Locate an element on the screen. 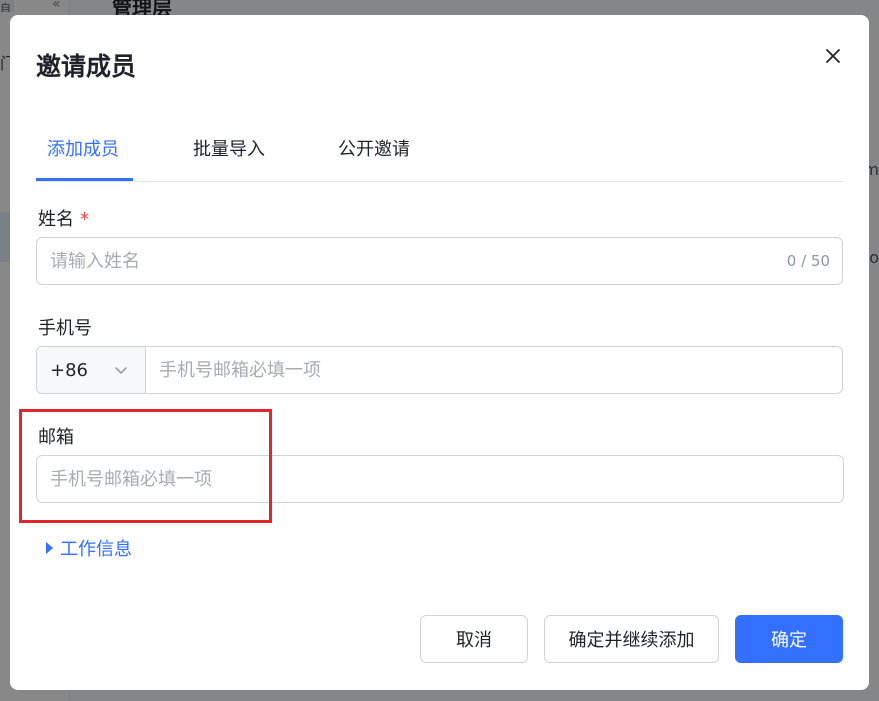 This screenshot has width=879, height=701. close-icon is located at coordinates (833, 56).